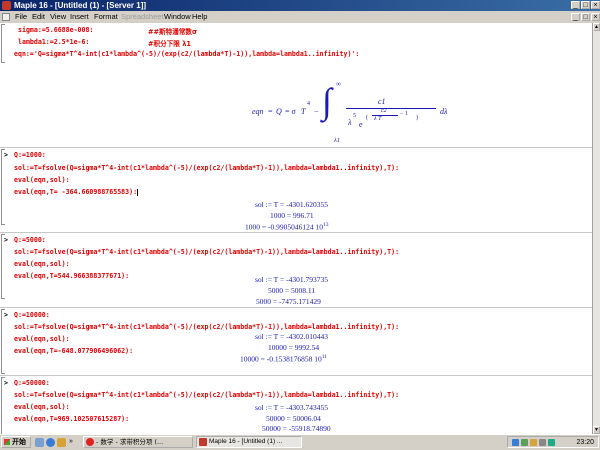 This screenshot has width=600, height=450. I want to click on scroll-down-arrow-icon: ▼, so click(596, 430).